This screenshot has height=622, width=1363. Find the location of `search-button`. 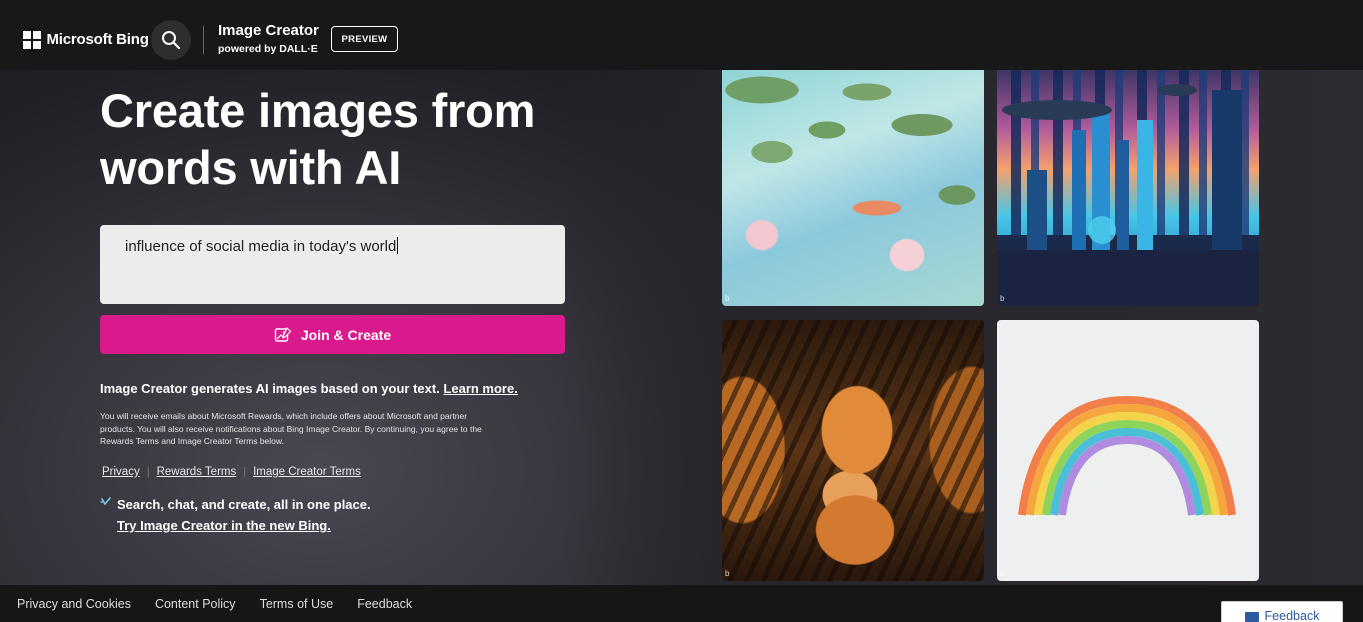

search-button is located at coordinates (171, 40).